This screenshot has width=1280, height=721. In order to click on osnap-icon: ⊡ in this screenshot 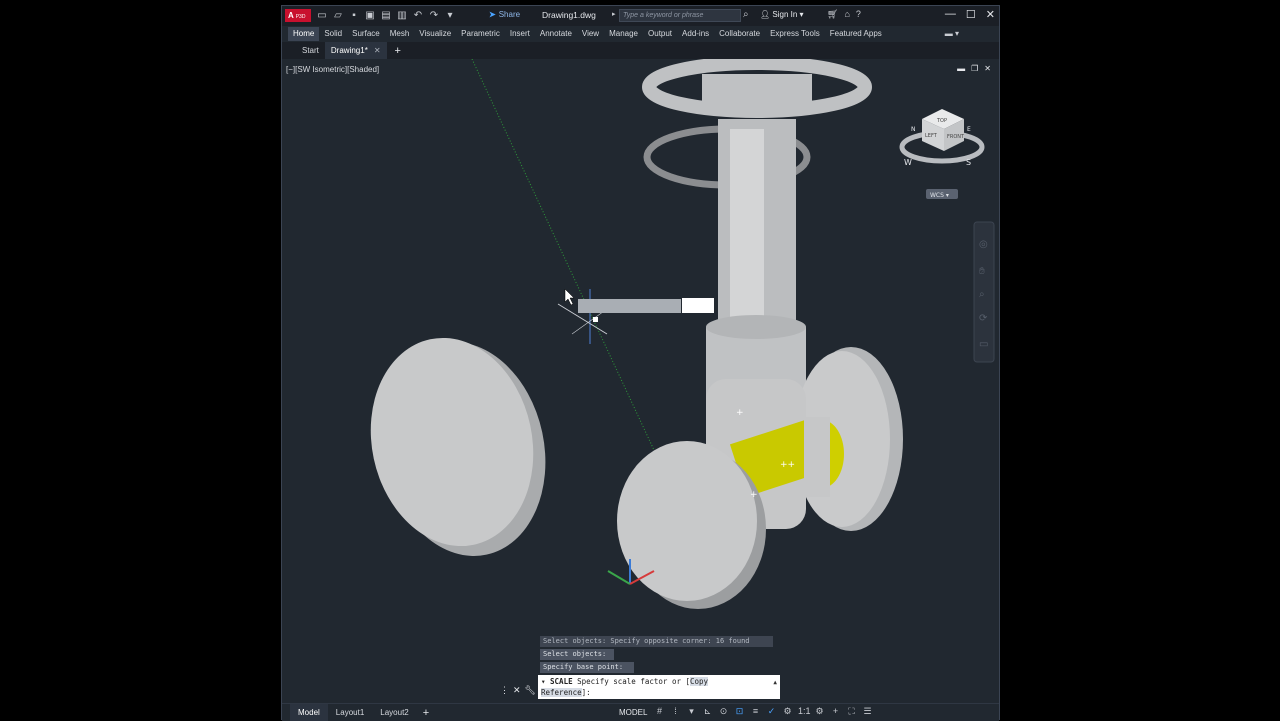, I will do `click(739, 711)`.